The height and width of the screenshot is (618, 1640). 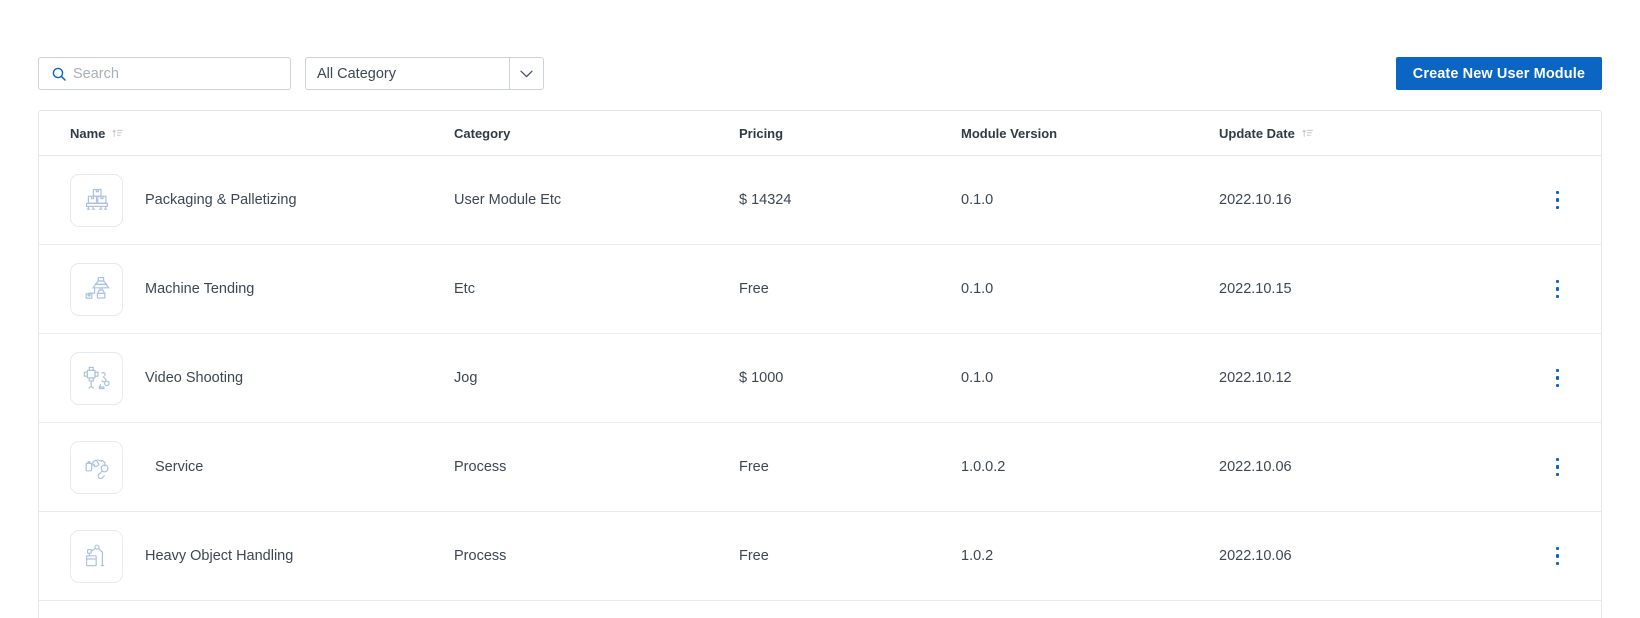 I want to click on table-row: Service Process Free 1.0.0.2 2022.10.06, so click(x=820, y=467).